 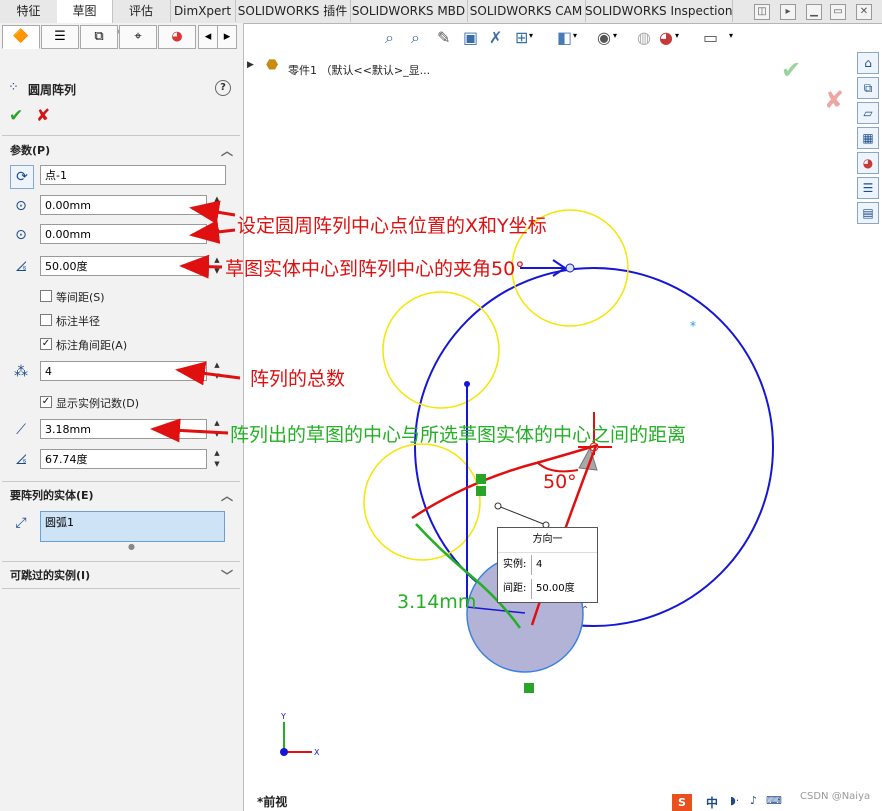 I want to click on callout-instance-row: 实例: 4, so click(x=547, y=565).